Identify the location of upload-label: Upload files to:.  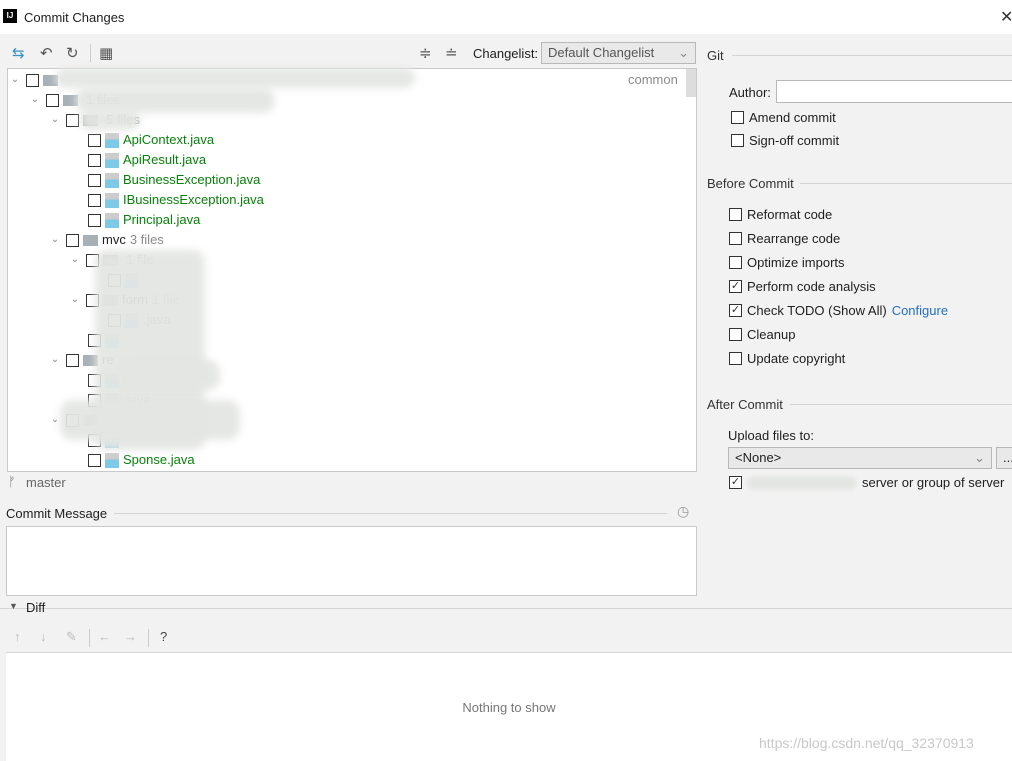
(771, 435).